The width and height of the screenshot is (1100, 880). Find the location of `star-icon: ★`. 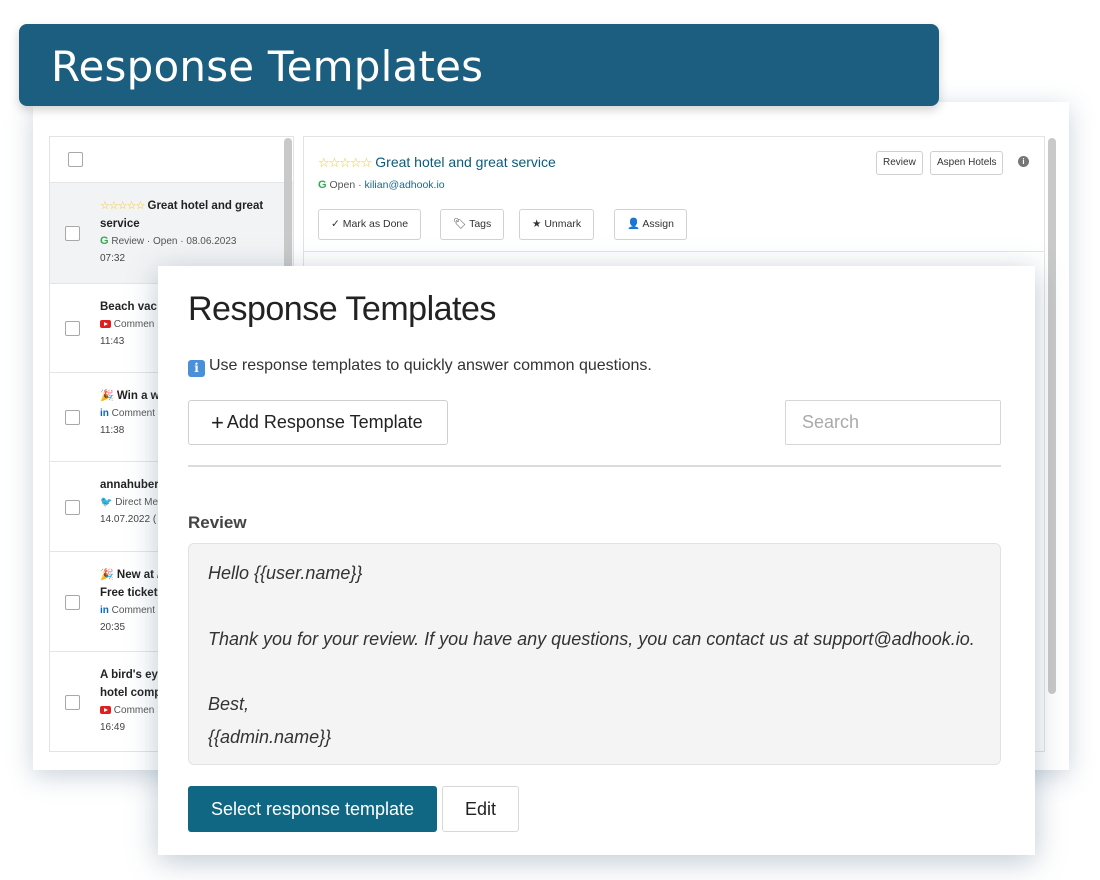

star-icon: ★ is located at coordinates (537, 224).